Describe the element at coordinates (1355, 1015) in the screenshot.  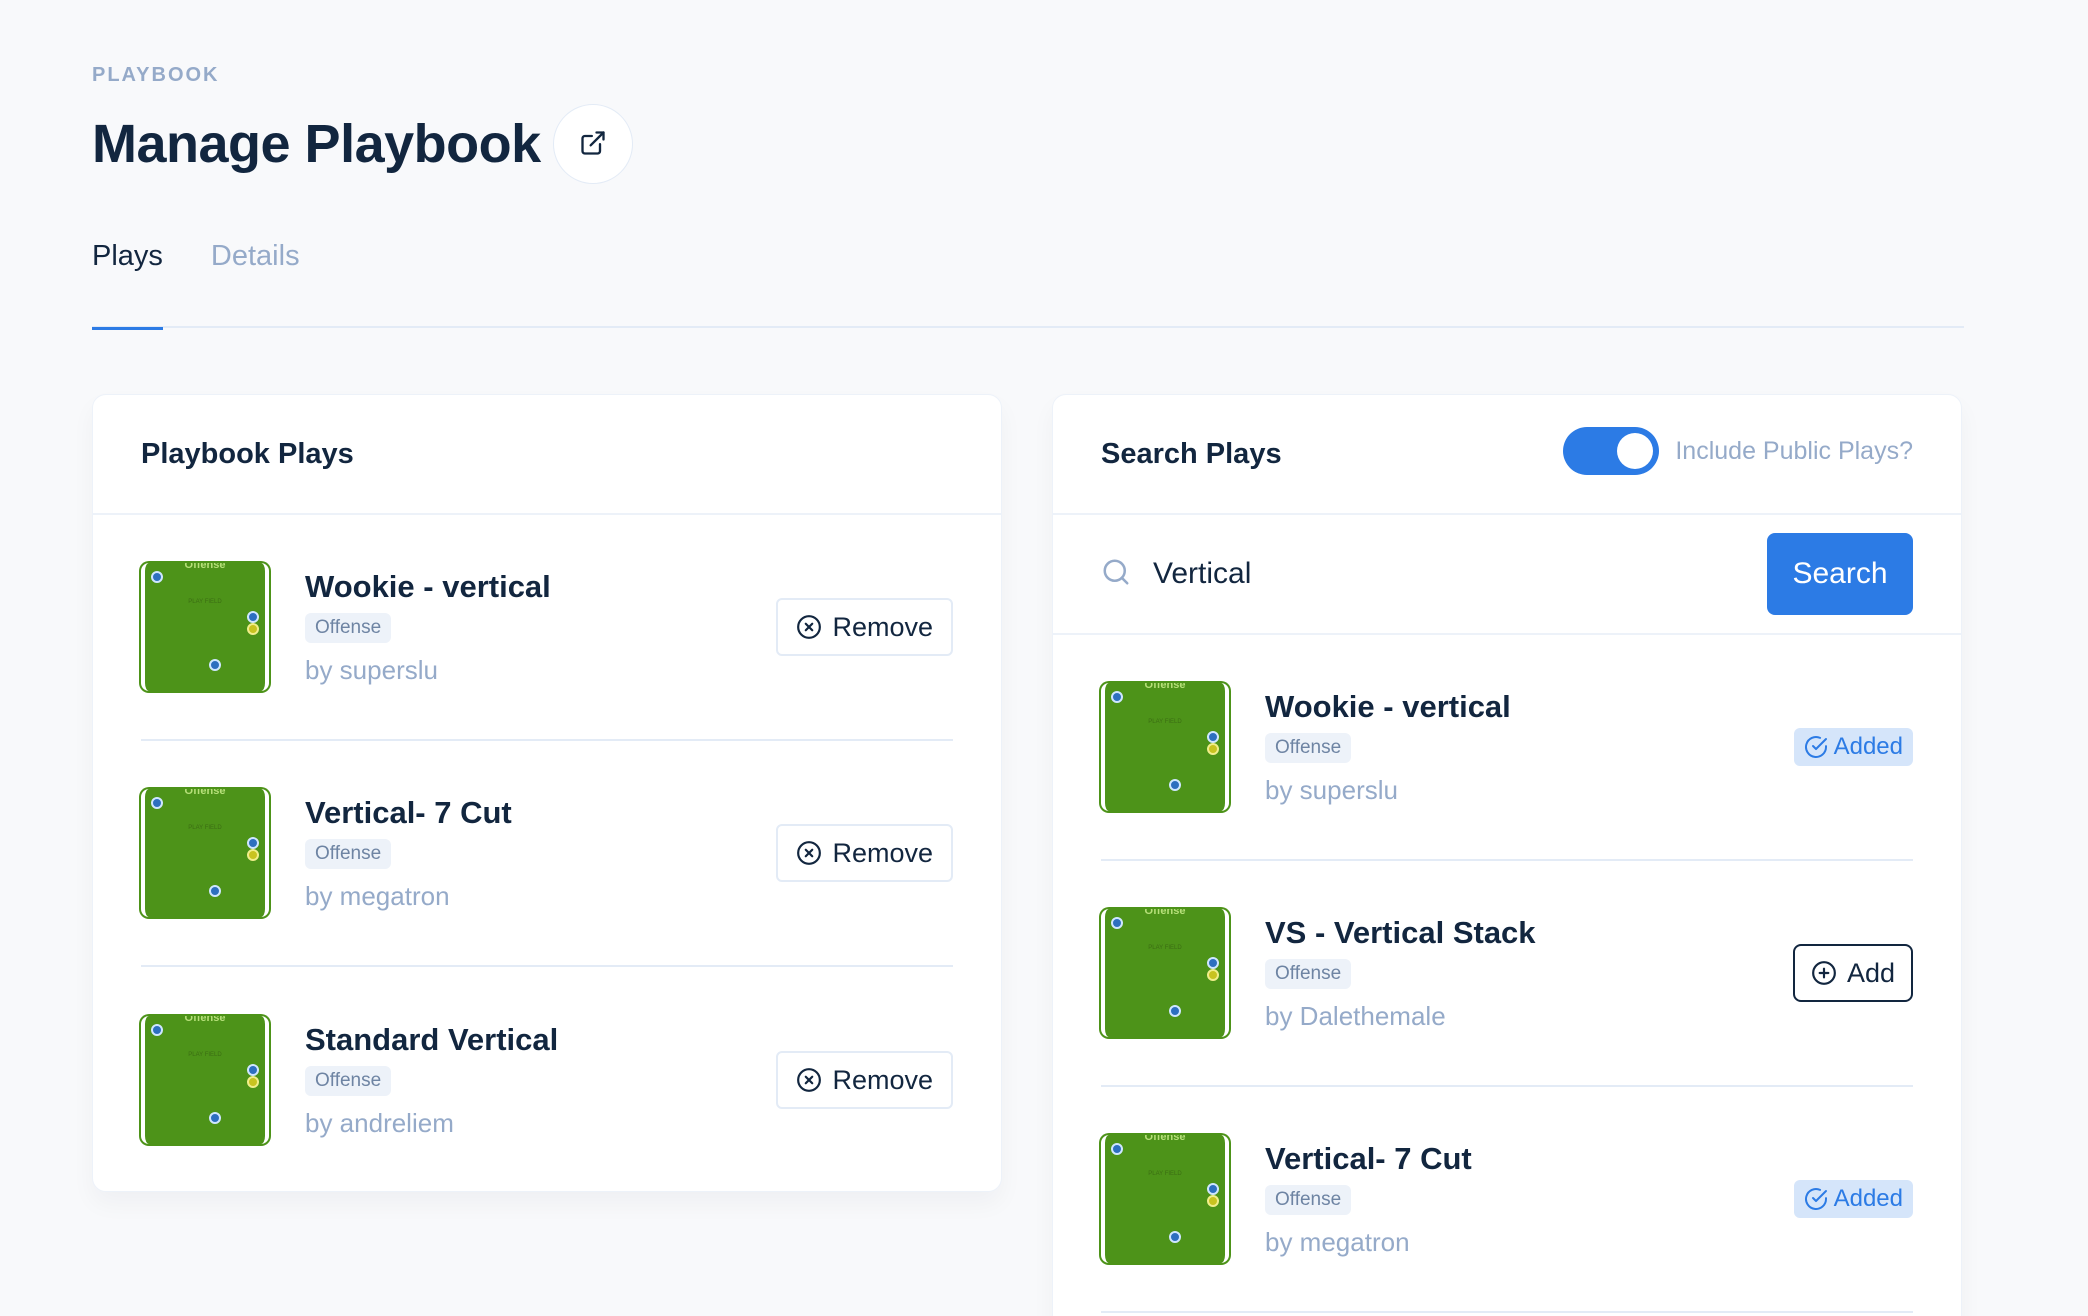
I see `play-author: by Dalethemale` at that location.